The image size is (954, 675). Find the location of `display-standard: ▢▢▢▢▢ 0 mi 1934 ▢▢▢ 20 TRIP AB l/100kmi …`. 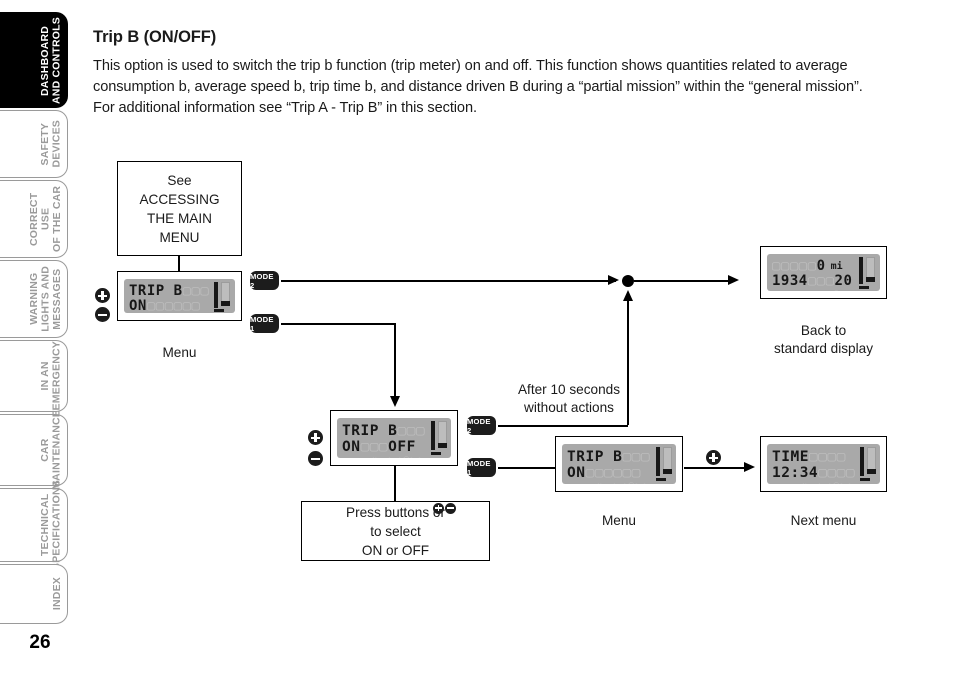

display-standard: ▢▢▢▢▢ 0 mi 1934 ▢▢▢ 20 TRIP AB l/100kmi … is located at coordinates (823, 272).